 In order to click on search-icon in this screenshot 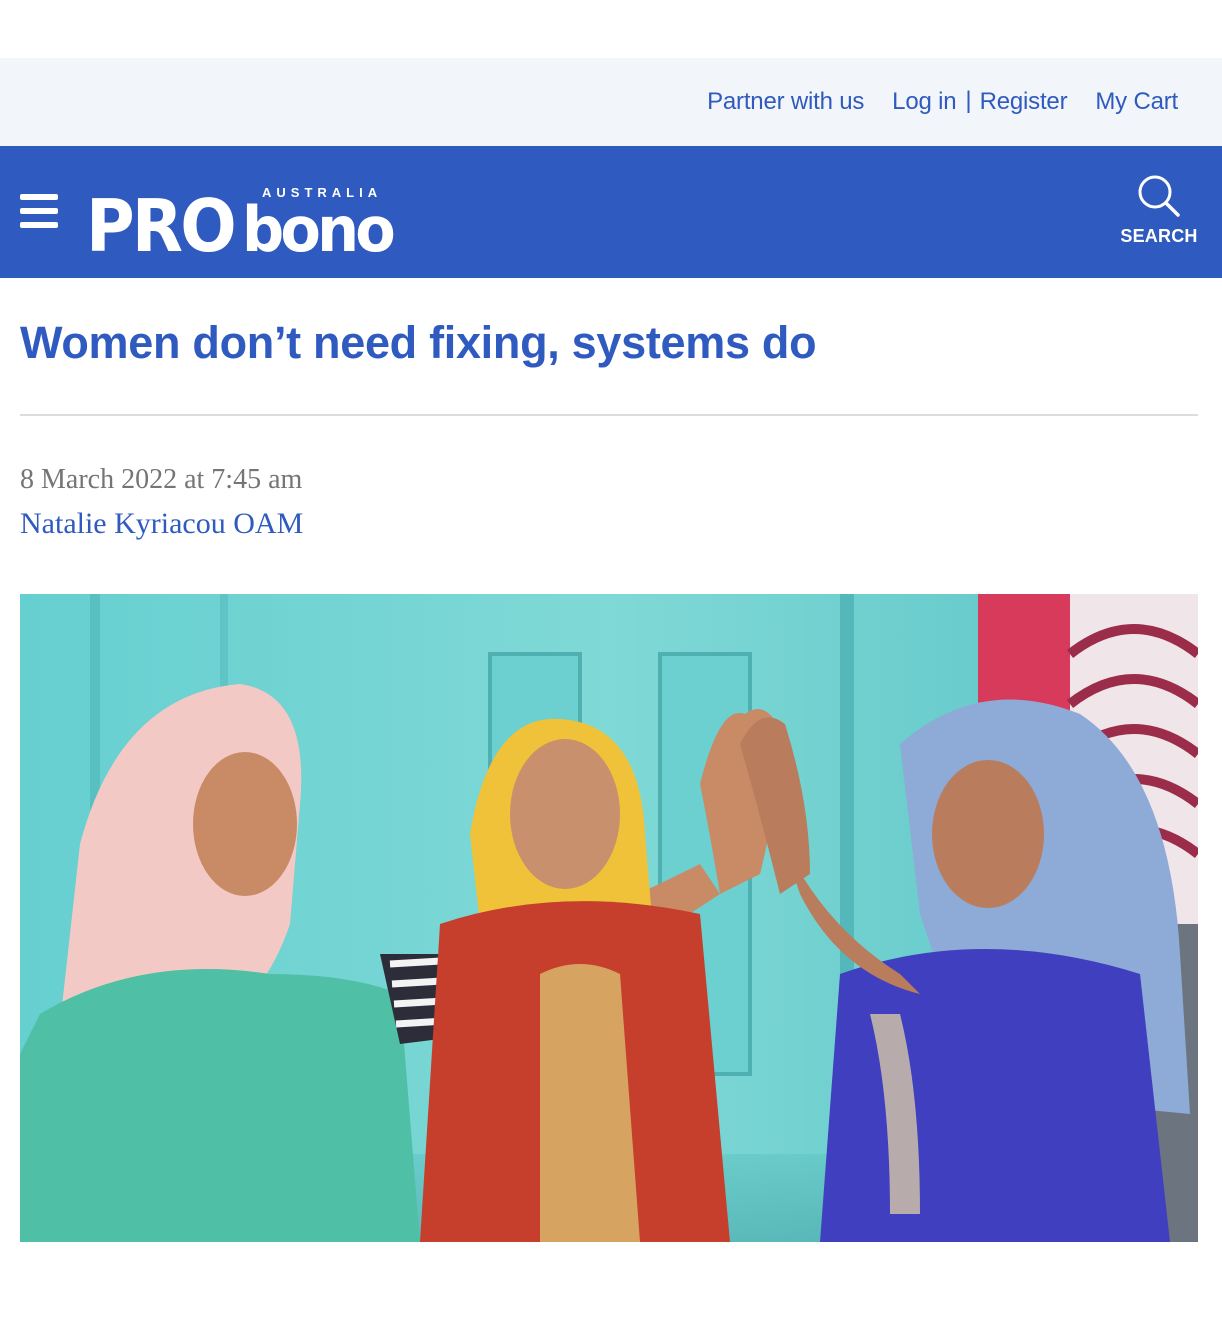, I will do `click(1159, 196)`.